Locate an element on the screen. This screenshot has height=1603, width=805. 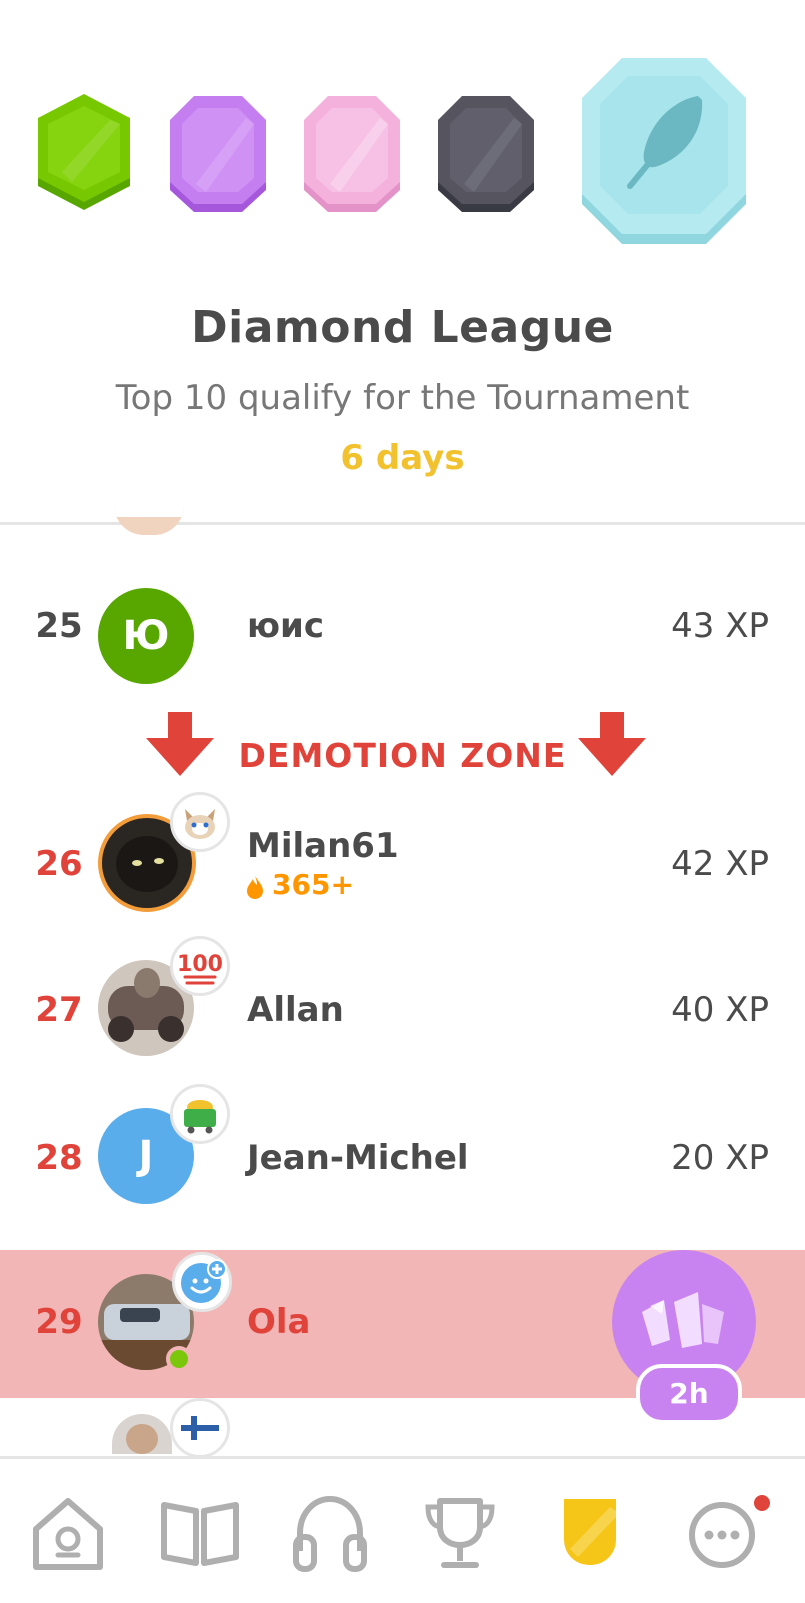
user-xp: 42 XP is located at coordinates (720, 864).